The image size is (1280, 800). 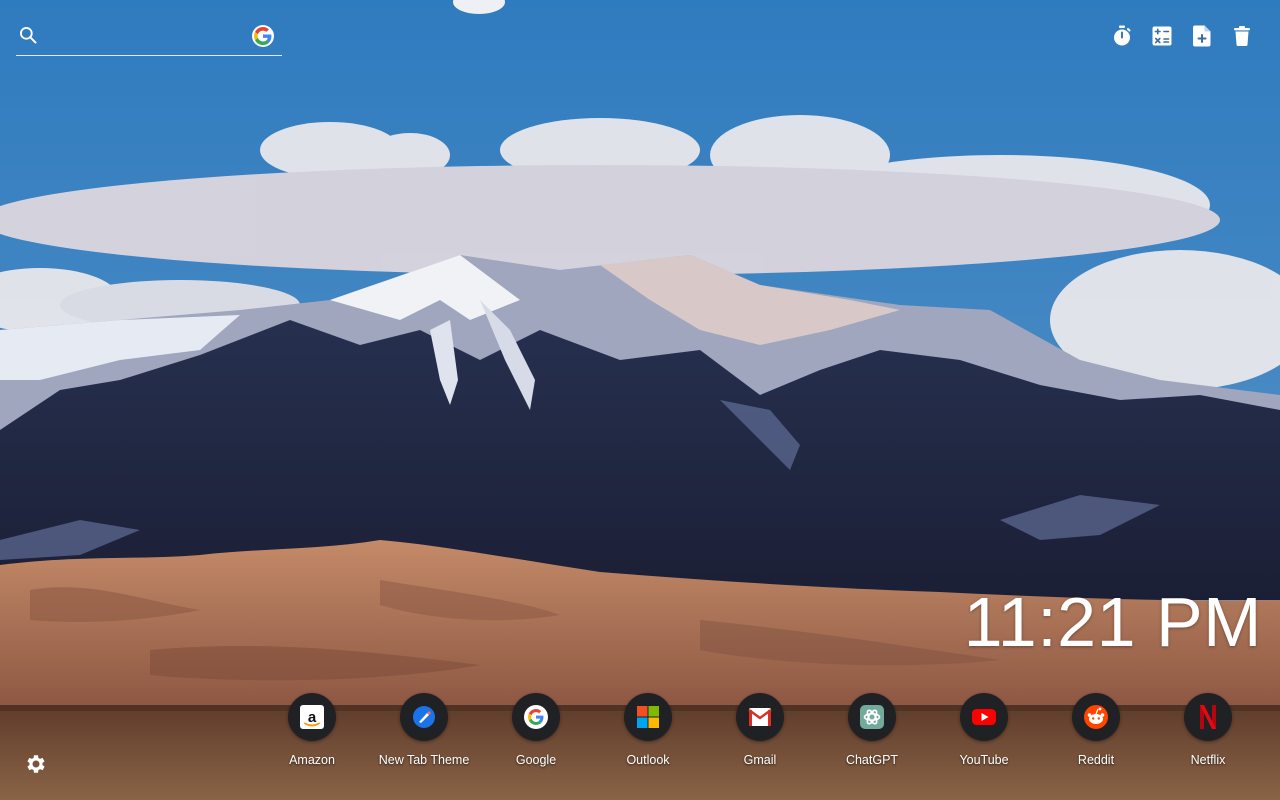 I want to click on shortcut-label: Outlook, so click(x=648, y=760).